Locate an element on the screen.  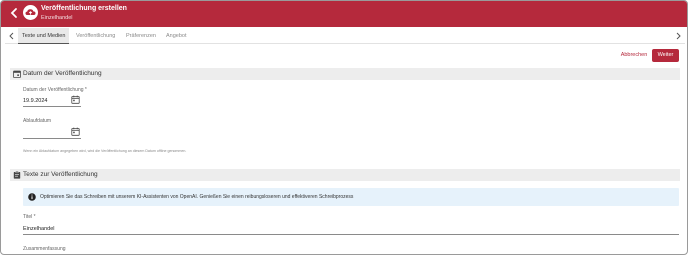
expiry-date-label: Ablaufdatum is located at coordinates (37, 121).